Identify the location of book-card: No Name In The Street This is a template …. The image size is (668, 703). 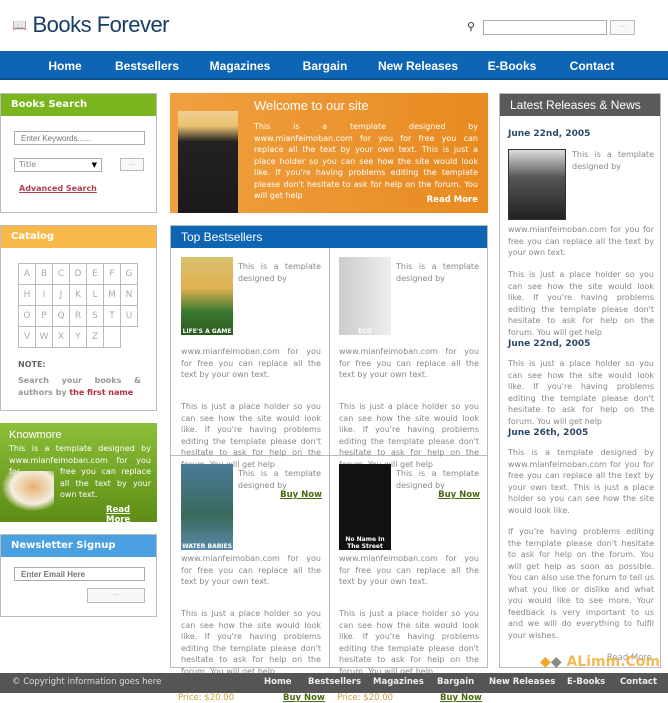
(408, 574).